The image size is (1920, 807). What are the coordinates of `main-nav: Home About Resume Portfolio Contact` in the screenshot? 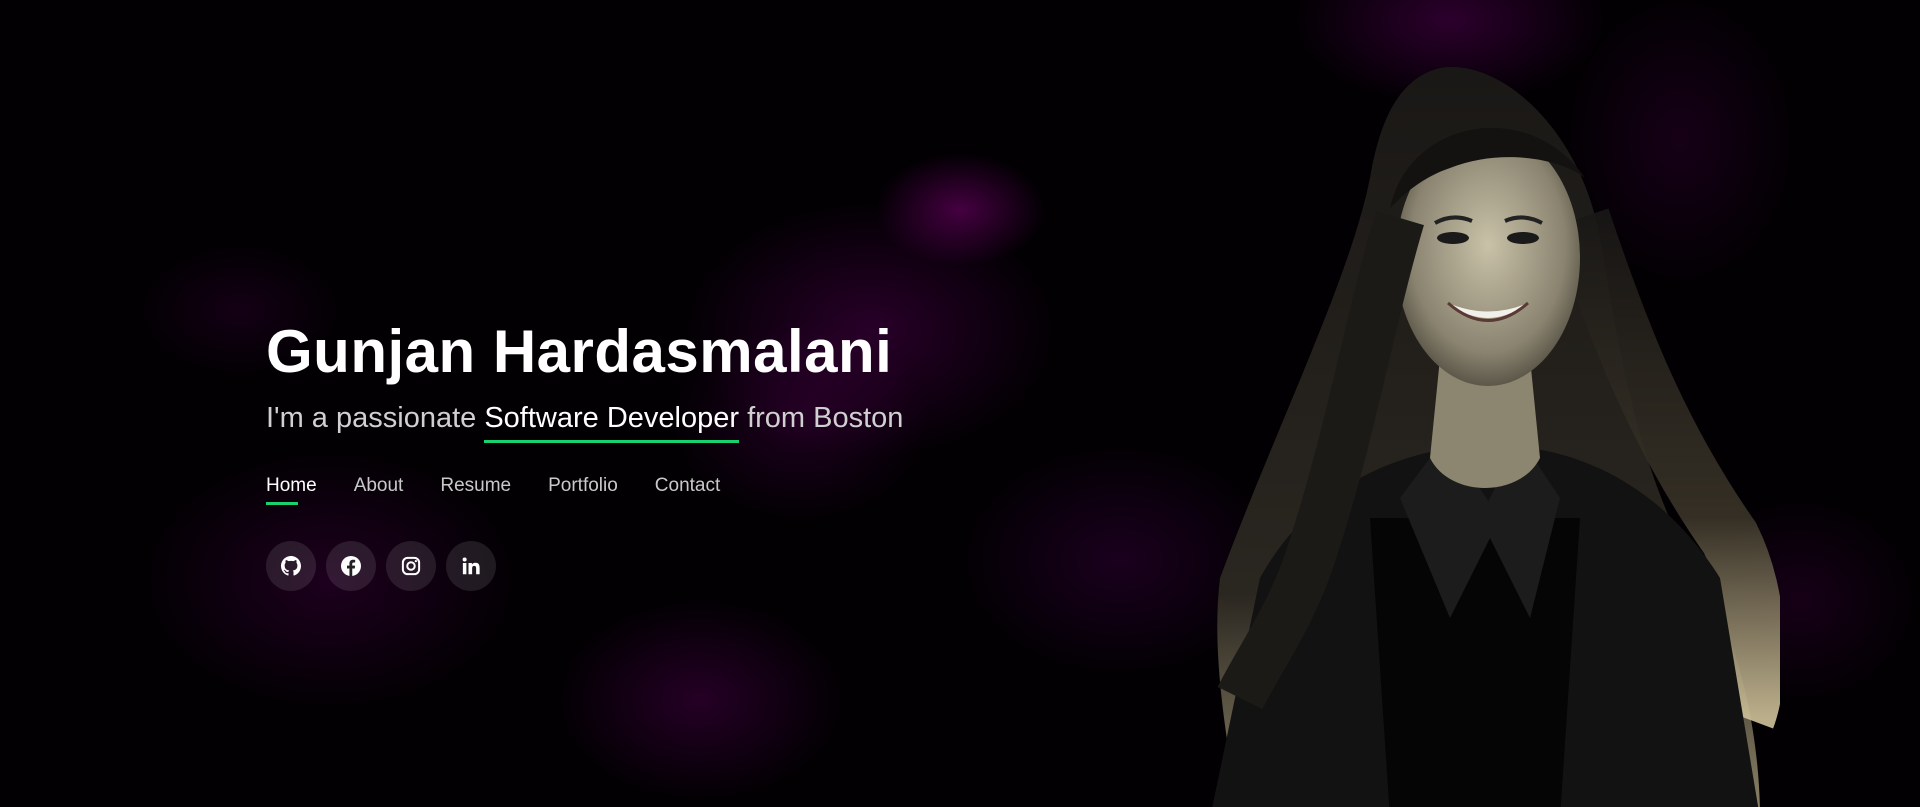 It's located at (584, 490).